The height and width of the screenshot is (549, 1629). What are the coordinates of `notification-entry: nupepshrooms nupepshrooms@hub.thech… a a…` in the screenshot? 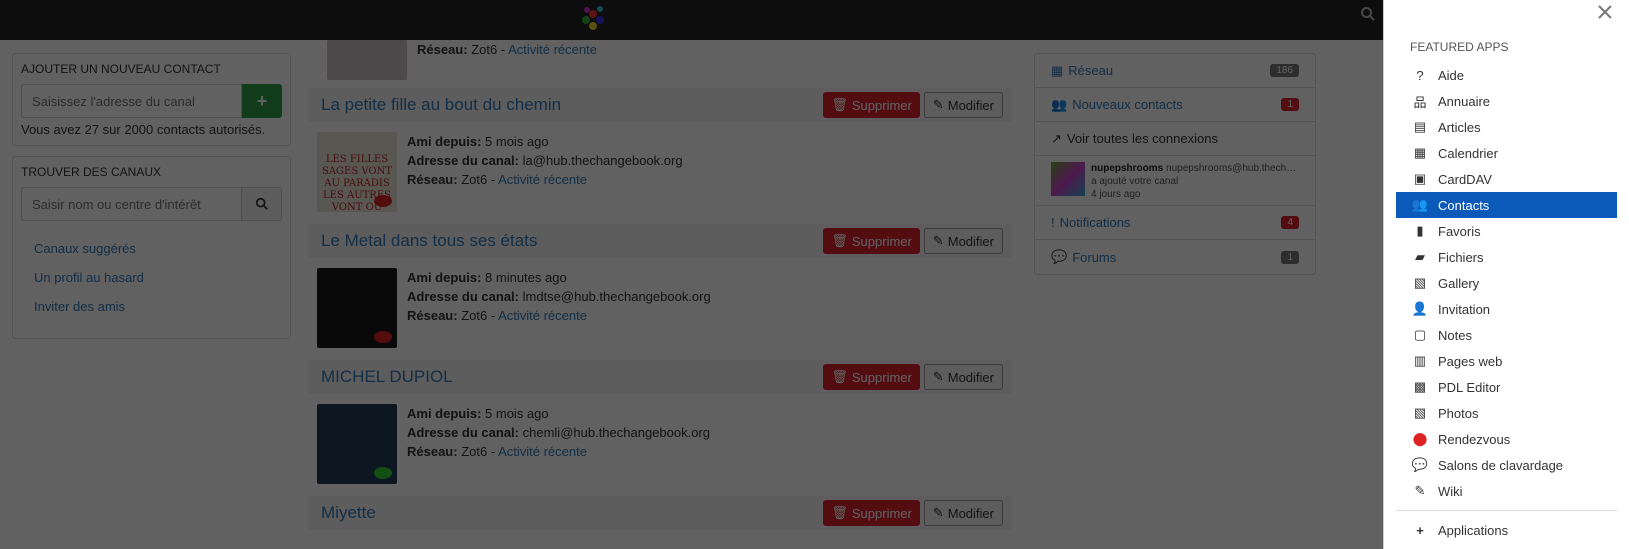 It's located at (1175, 181).